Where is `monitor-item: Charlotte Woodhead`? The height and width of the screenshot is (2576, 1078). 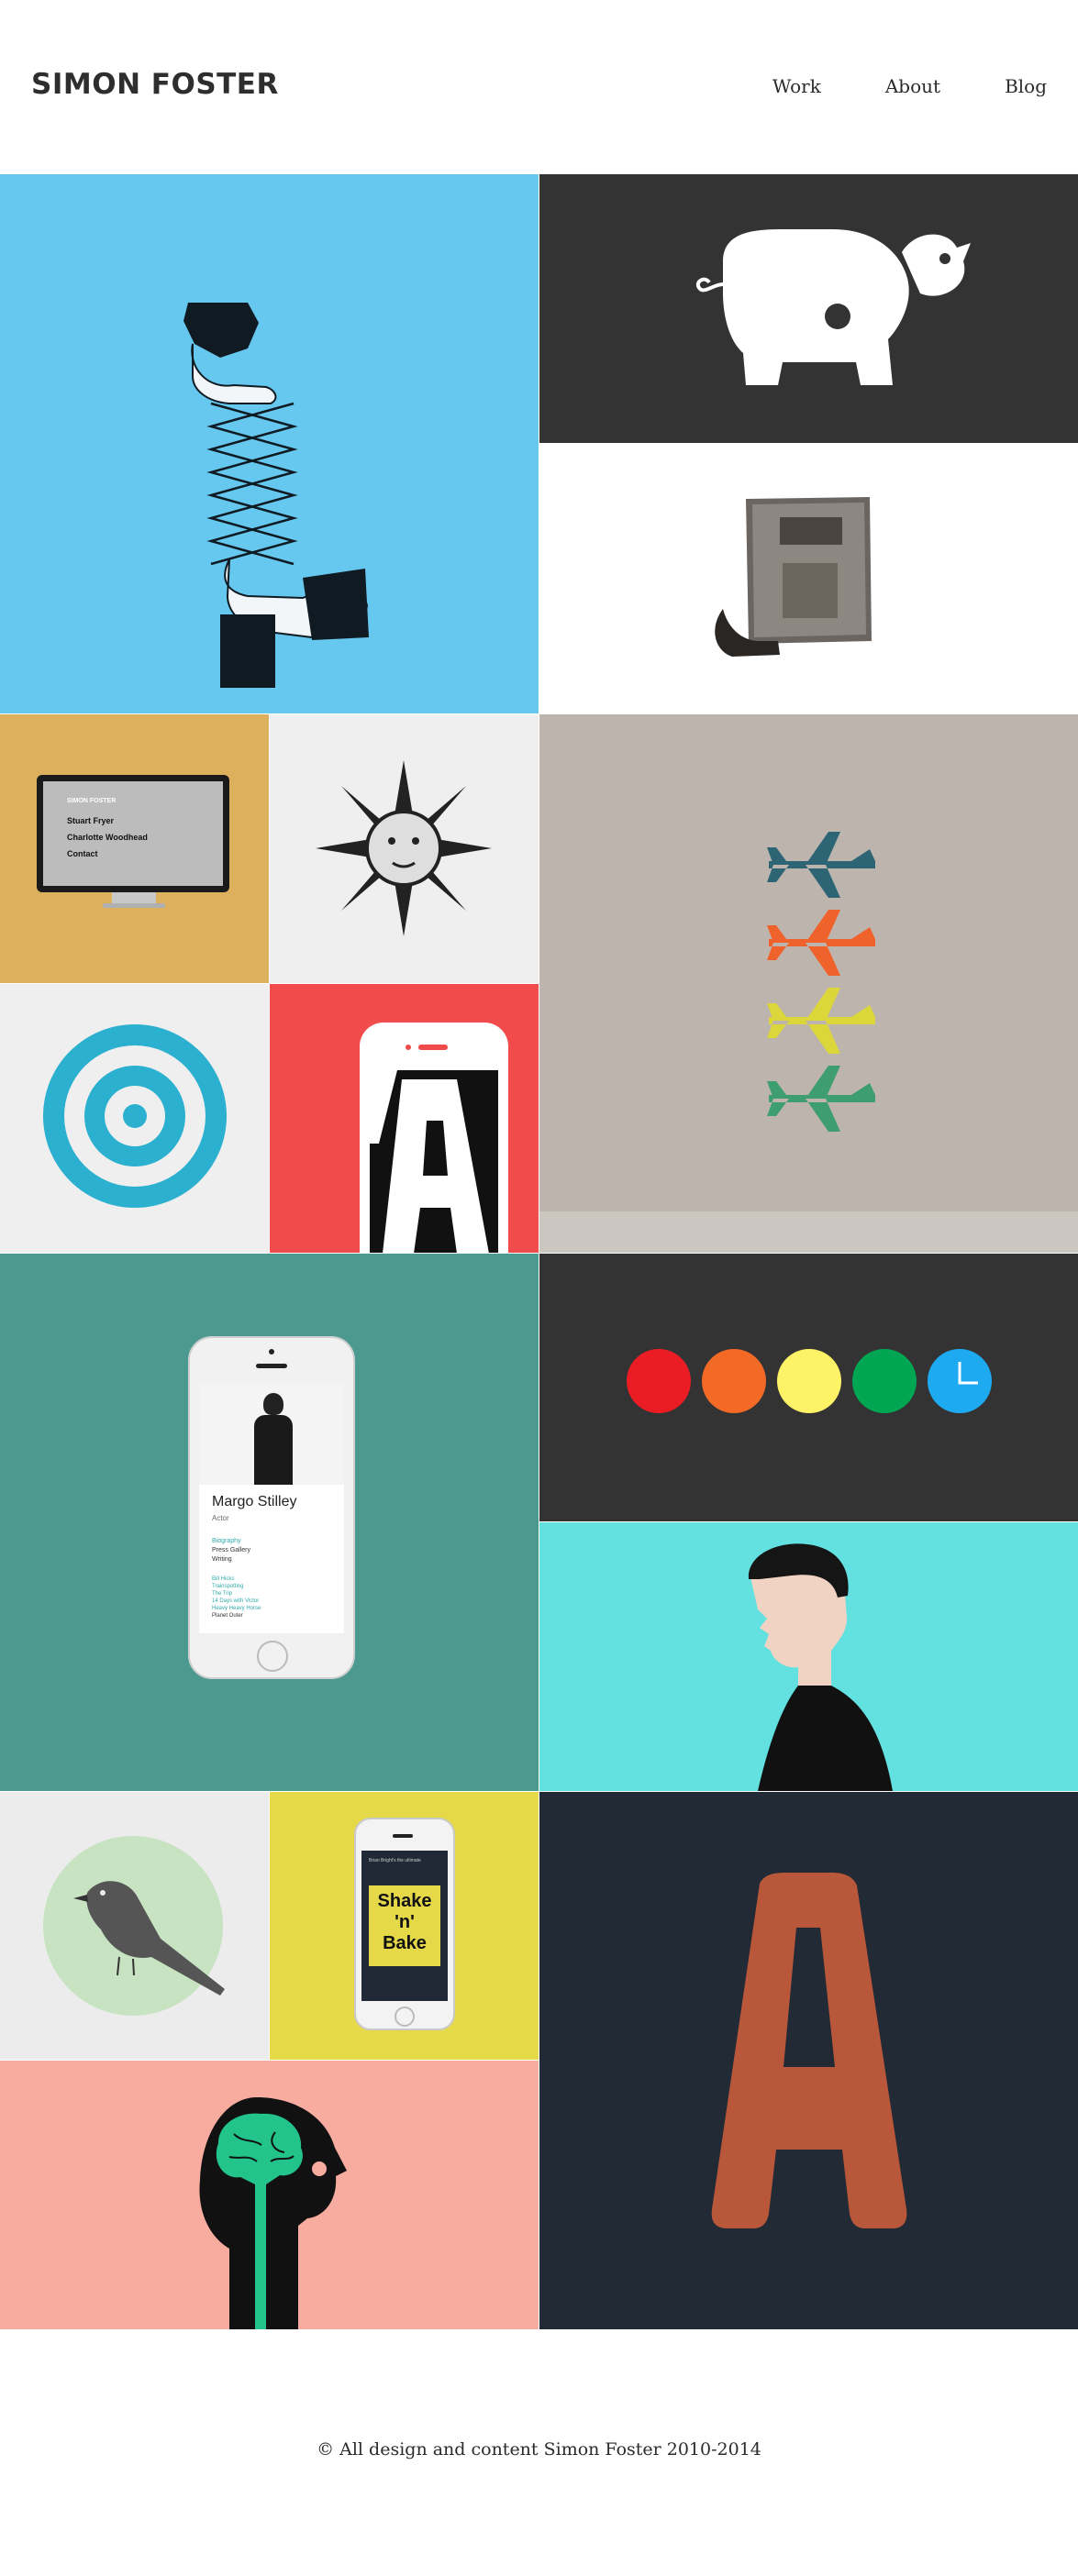 monitor-item: Charlotte Woodhead is located at coordinates (107, 837).